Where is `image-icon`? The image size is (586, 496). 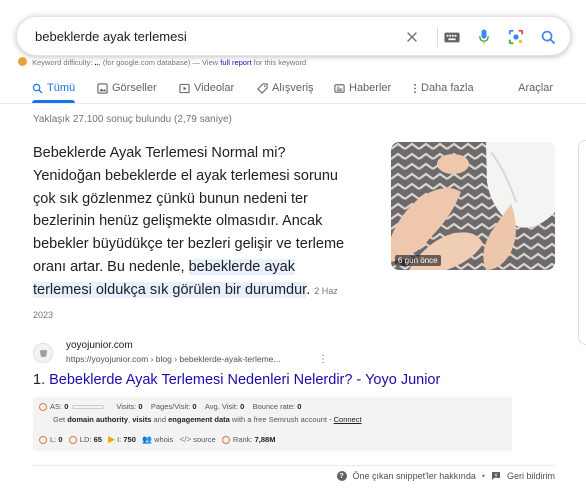 image-icon is located at coordinates (102, 88).